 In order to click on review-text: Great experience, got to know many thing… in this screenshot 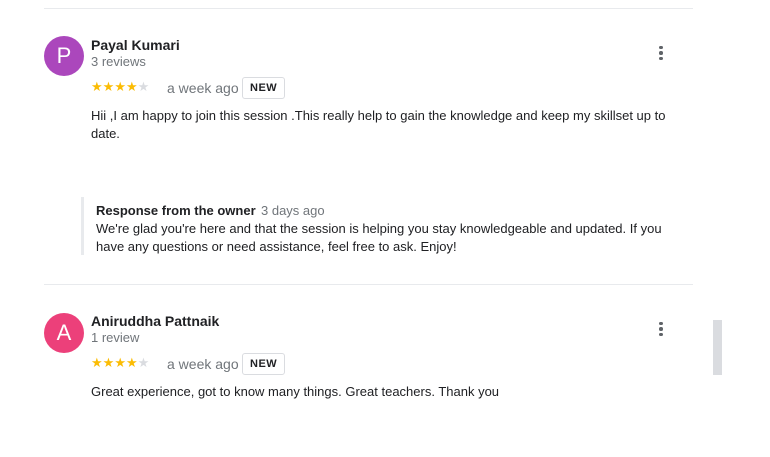, I will do `click(295, 391)`.